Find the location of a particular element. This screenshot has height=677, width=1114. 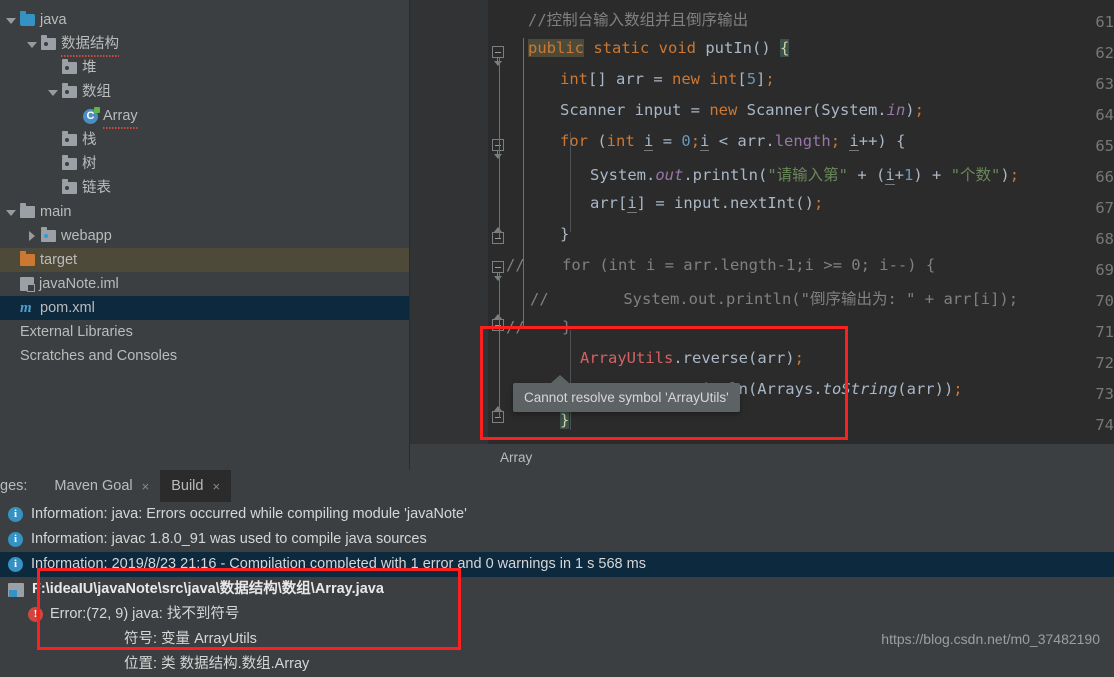

tab-label: Maven Goal is located at coordinates (93, 486).